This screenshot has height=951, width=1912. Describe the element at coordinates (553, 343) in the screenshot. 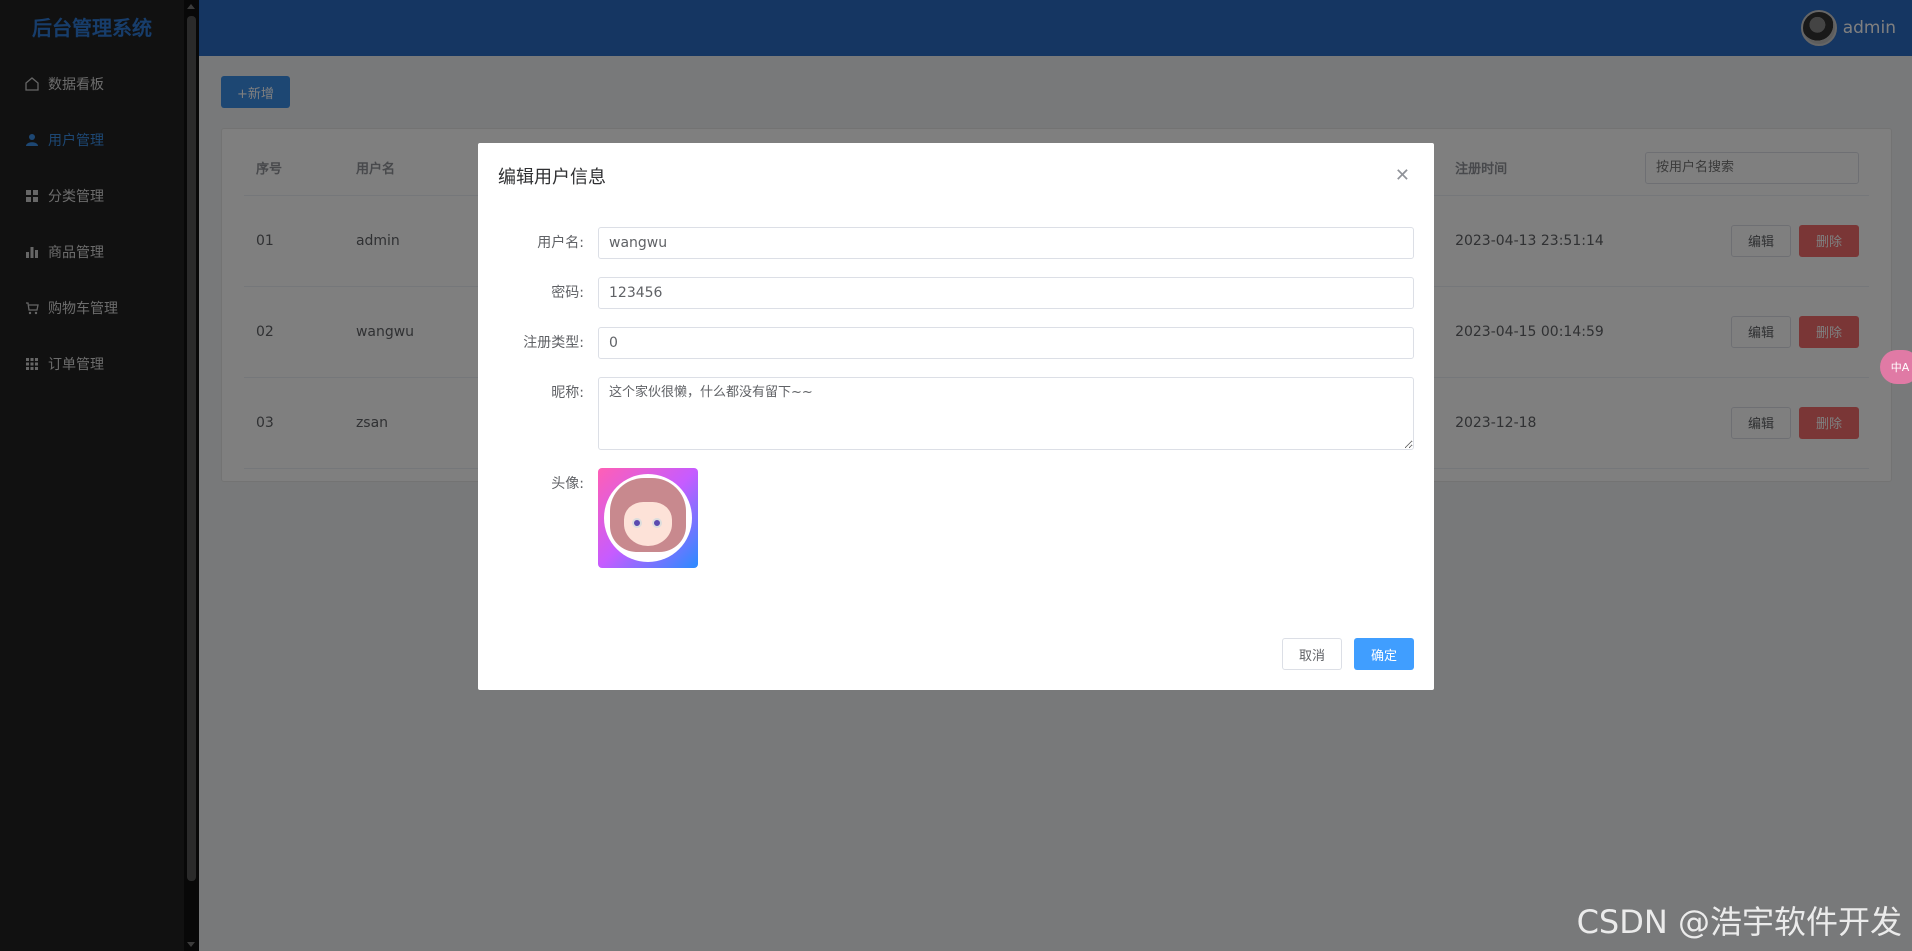

I see `reg-type-label: 注册类型:` at that location.